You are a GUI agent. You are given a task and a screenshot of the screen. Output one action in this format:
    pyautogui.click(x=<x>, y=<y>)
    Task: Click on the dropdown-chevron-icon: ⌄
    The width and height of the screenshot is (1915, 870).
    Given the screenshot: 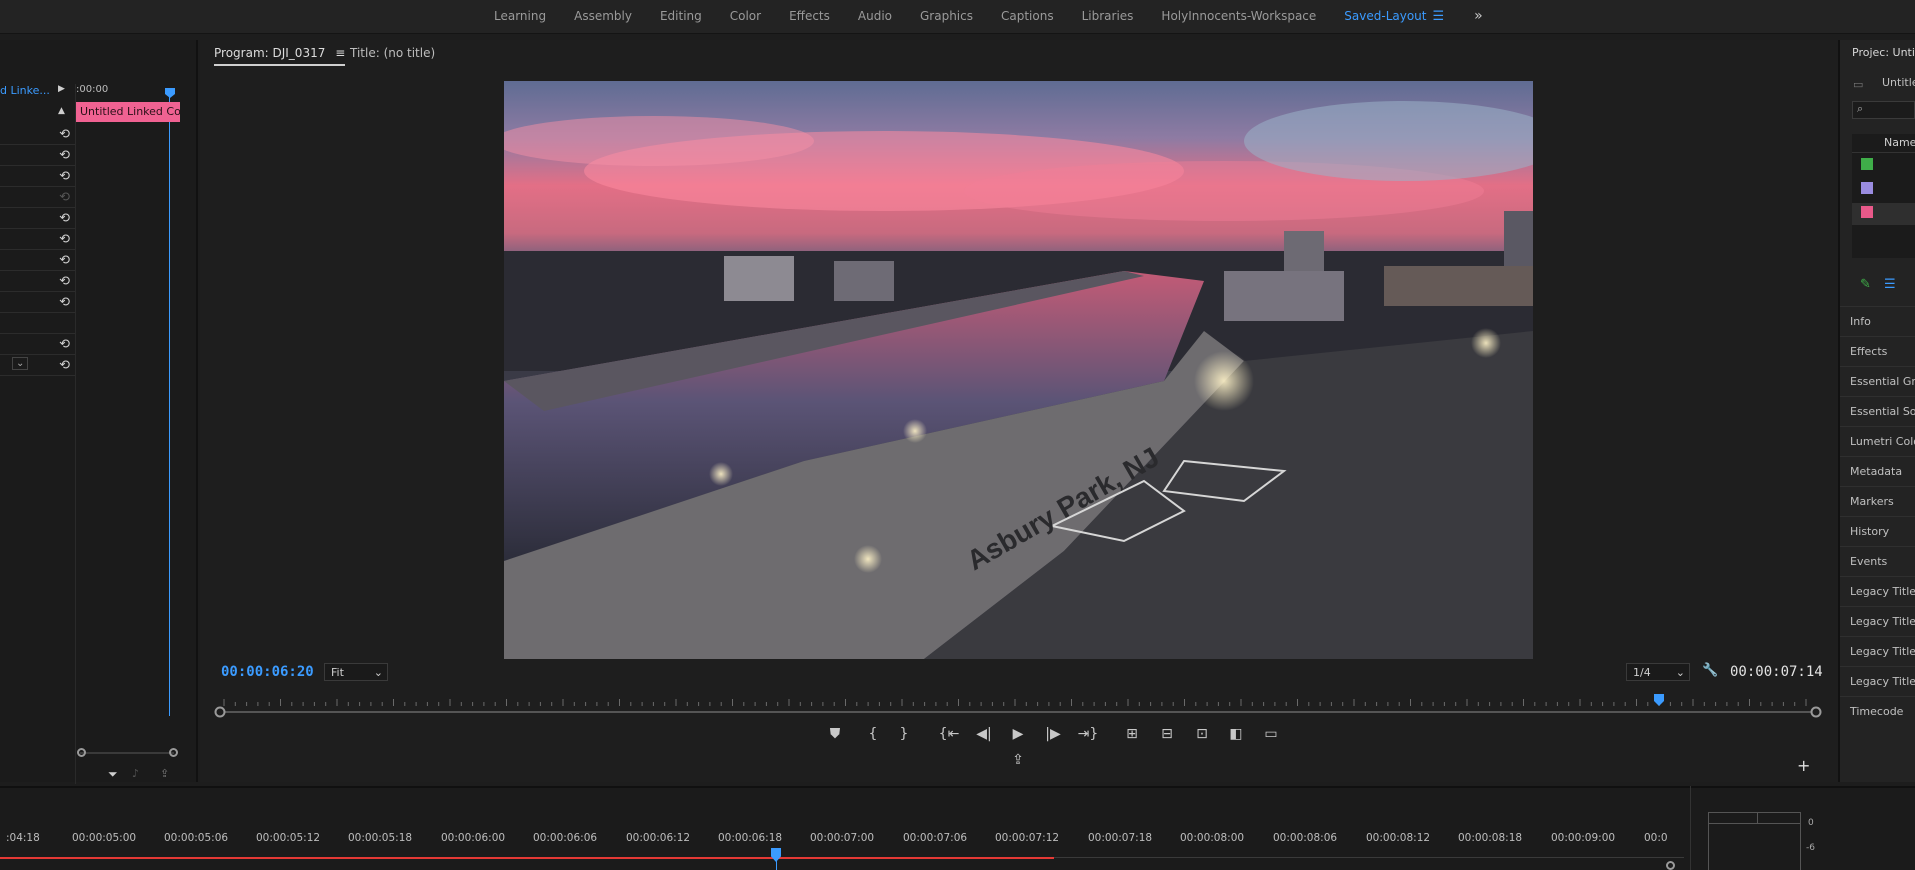 What is the action you would take?
    pyautogui.click(x=20, y=363)
    